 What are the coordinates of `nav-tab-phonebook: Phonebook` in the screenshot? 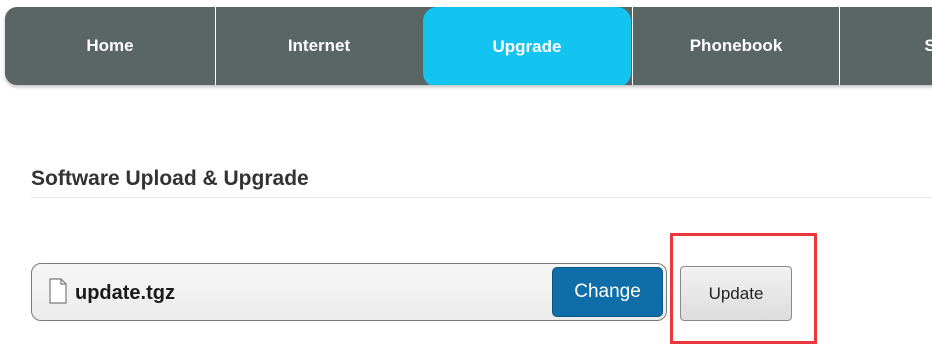 It's located at (736, 46).